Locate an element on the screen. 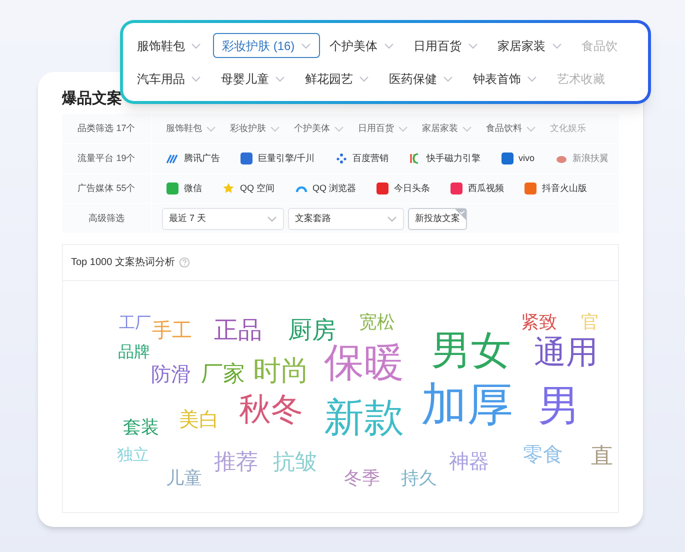 The width and height of the screenshot is (685, 552). category-tab: 母婴儿童 is located at coordinates (263, 78).